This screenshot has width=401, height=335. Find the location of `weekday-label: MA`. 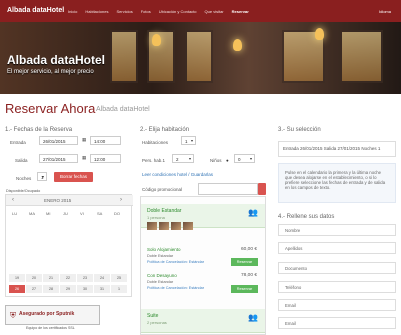

weekday-label: MA is located at coordinates (32, 213).